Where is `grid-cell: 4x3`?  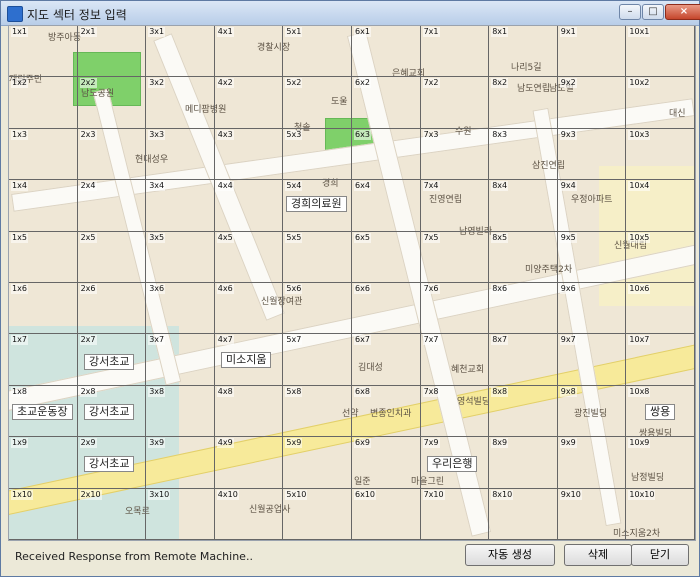
grid-cell: 4x3 is located at coordinates (249, 154).